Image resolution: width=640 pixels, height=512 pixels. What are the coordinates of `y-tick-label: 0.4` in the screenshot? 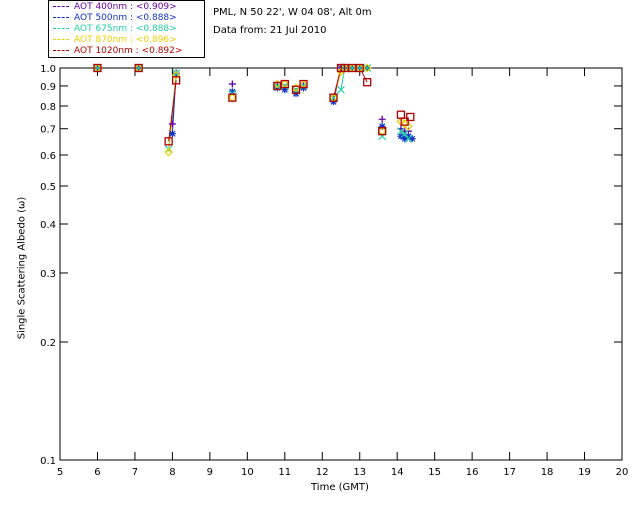 It's located at (48, 225).